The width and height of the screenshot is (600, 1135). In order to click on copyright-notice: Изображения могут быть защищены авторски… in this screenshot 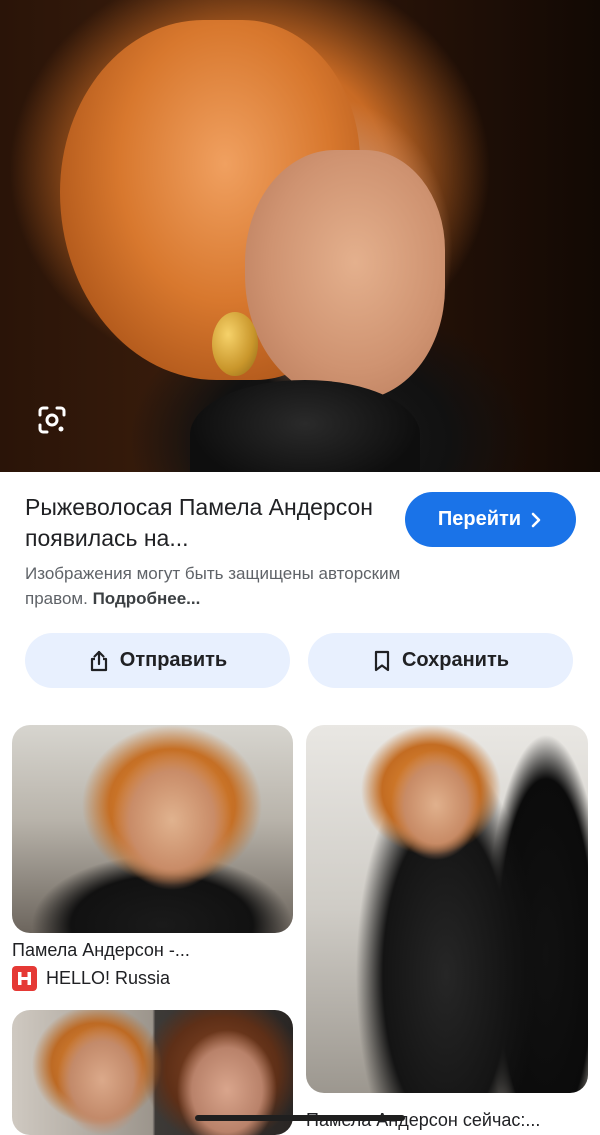, I will do `click(245, 586)`.